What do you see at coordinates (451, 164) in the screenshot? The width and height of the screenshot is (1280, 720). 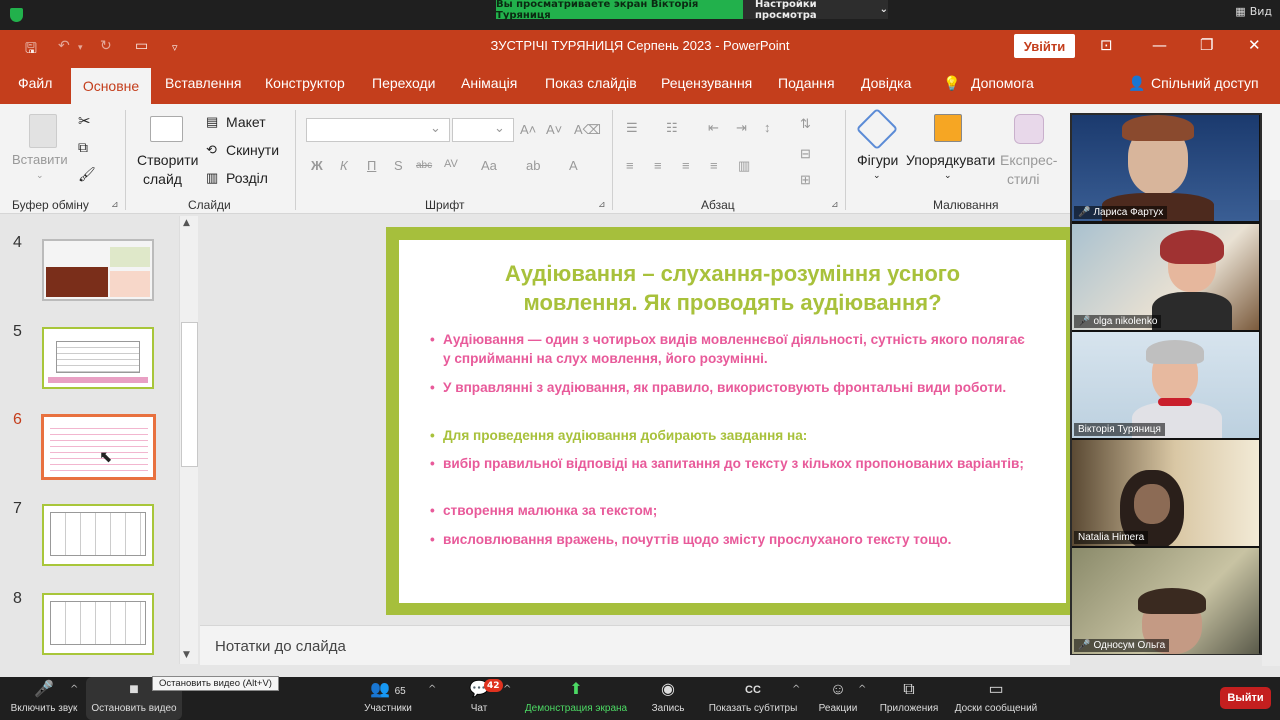 I see `char-spacing-button: AV` at bounding box center [451, 164].